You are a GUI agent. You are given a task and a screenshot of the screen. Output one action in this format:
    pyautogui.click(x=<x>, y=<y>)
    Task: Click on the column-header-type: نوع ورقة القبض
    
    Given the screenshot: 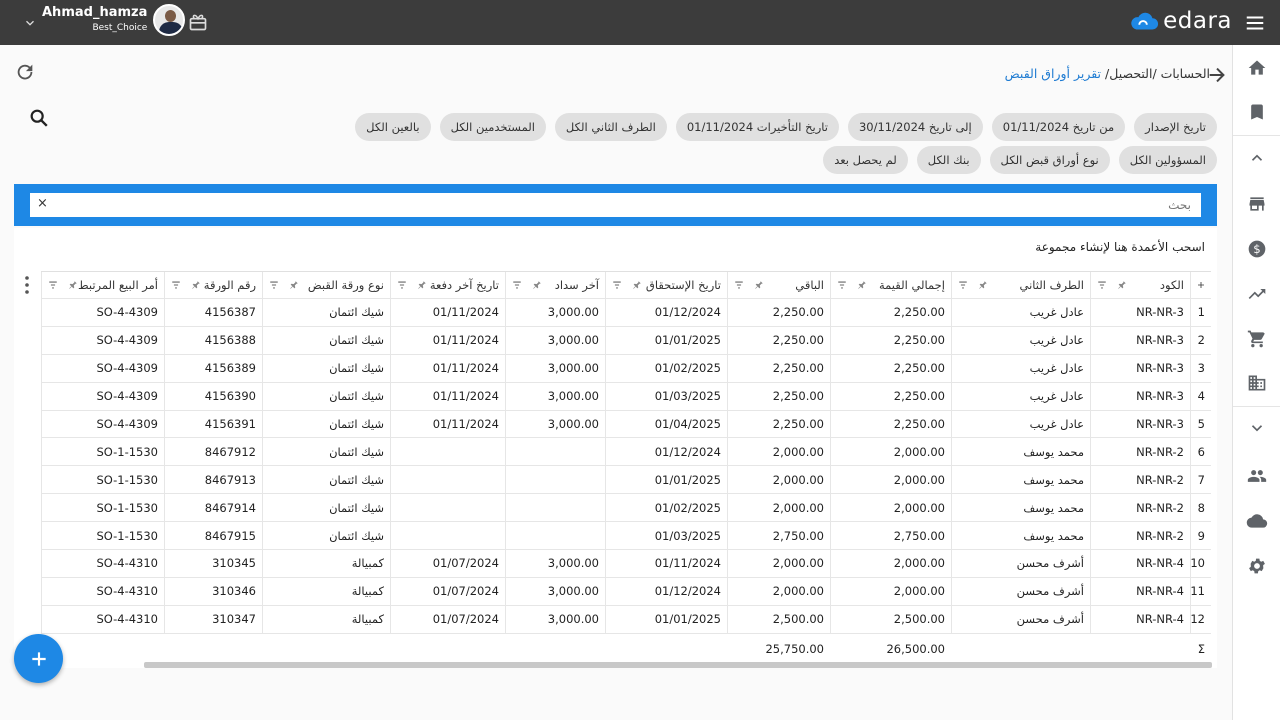 What is the action you would take?
    pyautogui.click(x=326, y=285)
    